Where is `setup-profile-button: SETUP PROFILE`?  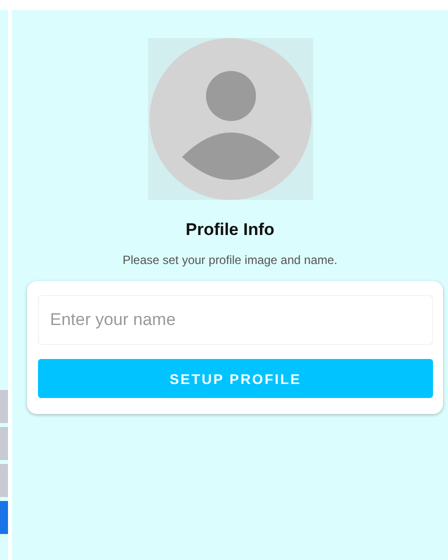
setup-profile-button: SETUP PROFILE is located at coordinates (235, 378).